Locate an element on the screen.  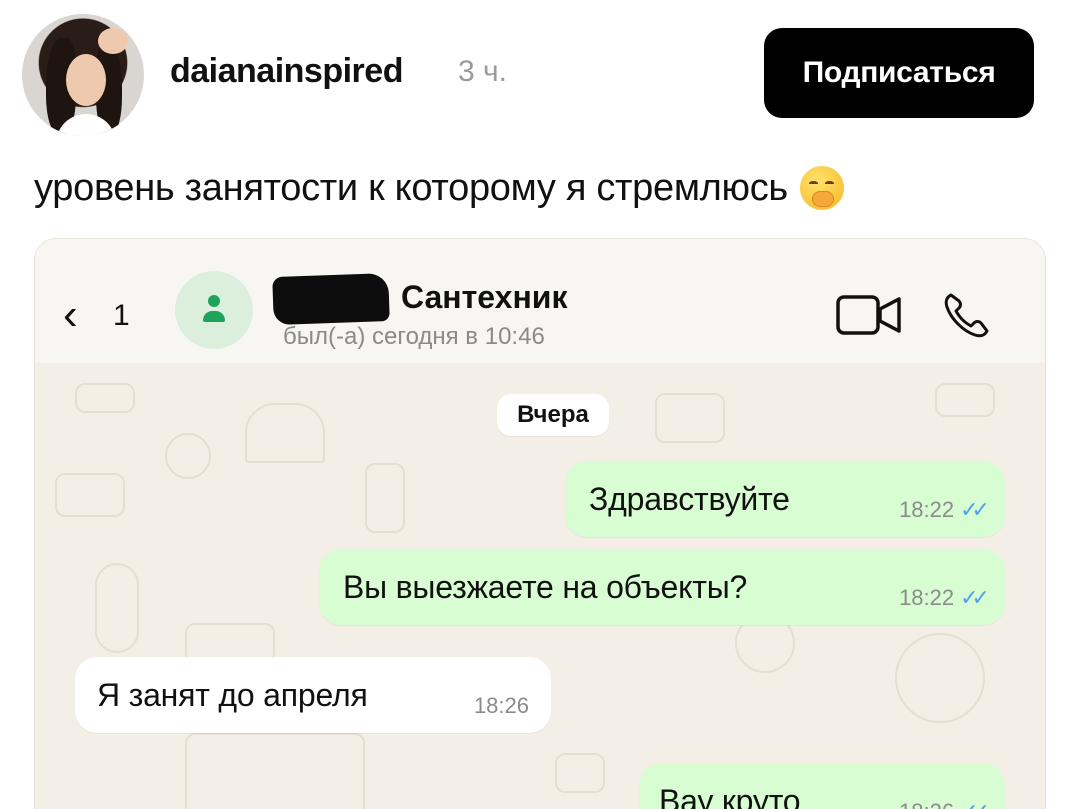
author-avatar is located at coordinates (83, 75).